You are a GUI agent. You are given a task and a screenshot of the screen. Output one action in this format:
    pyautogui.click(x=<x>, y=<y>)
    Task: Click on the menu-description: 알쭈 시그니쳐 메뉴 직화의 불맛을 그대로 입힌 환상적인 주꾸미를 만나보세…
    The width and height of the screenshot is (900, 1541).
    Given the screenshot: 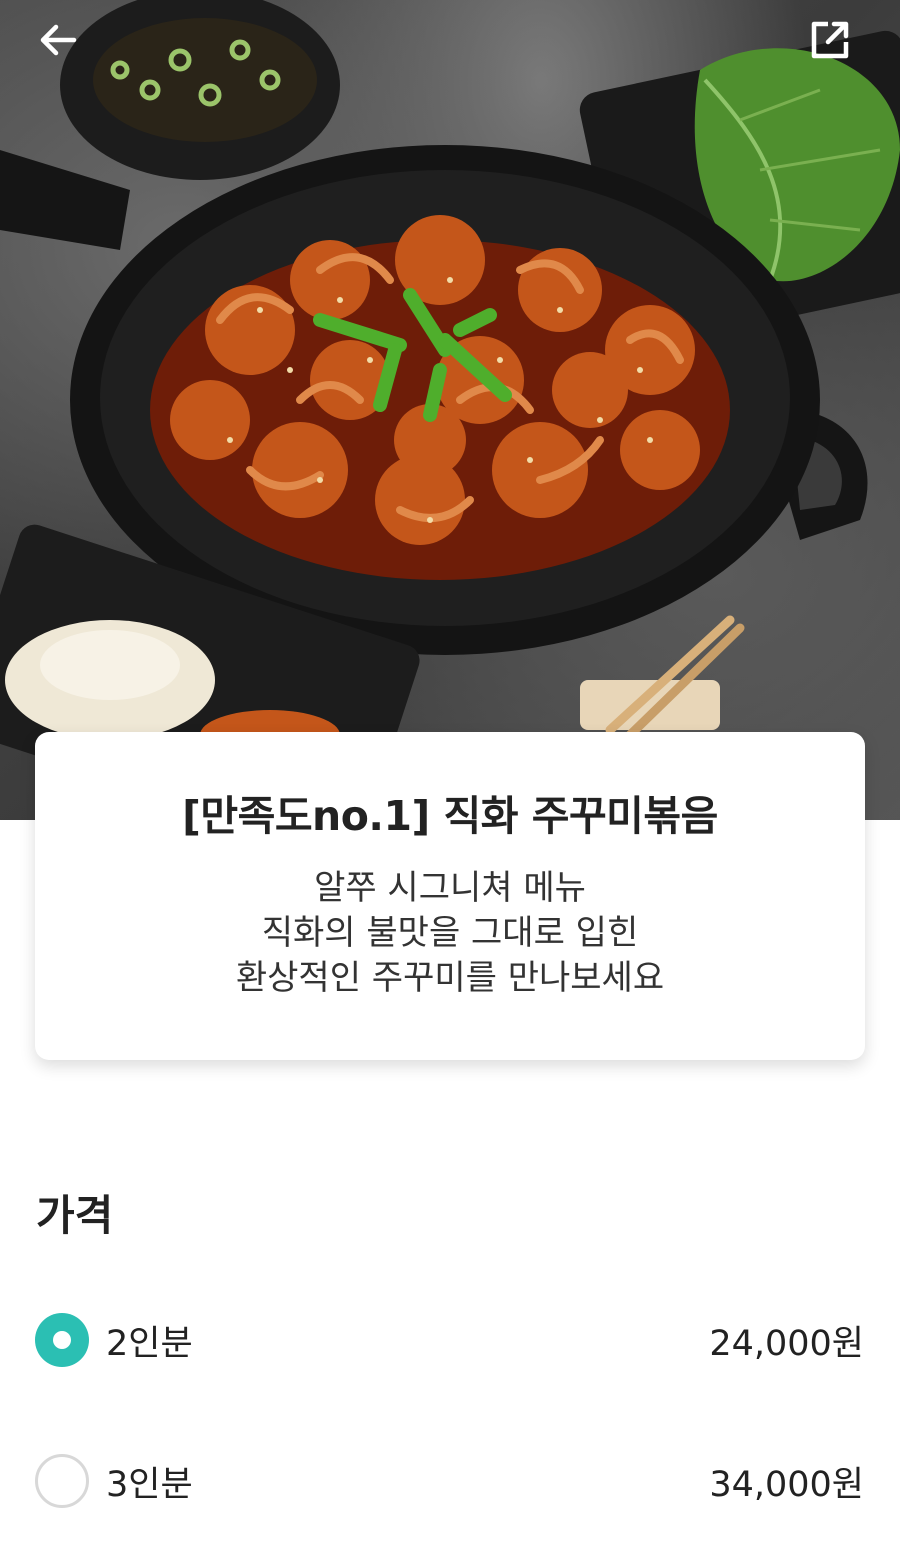 What is the action you would take?
    pyautogui.click(x=450, y=933)
    